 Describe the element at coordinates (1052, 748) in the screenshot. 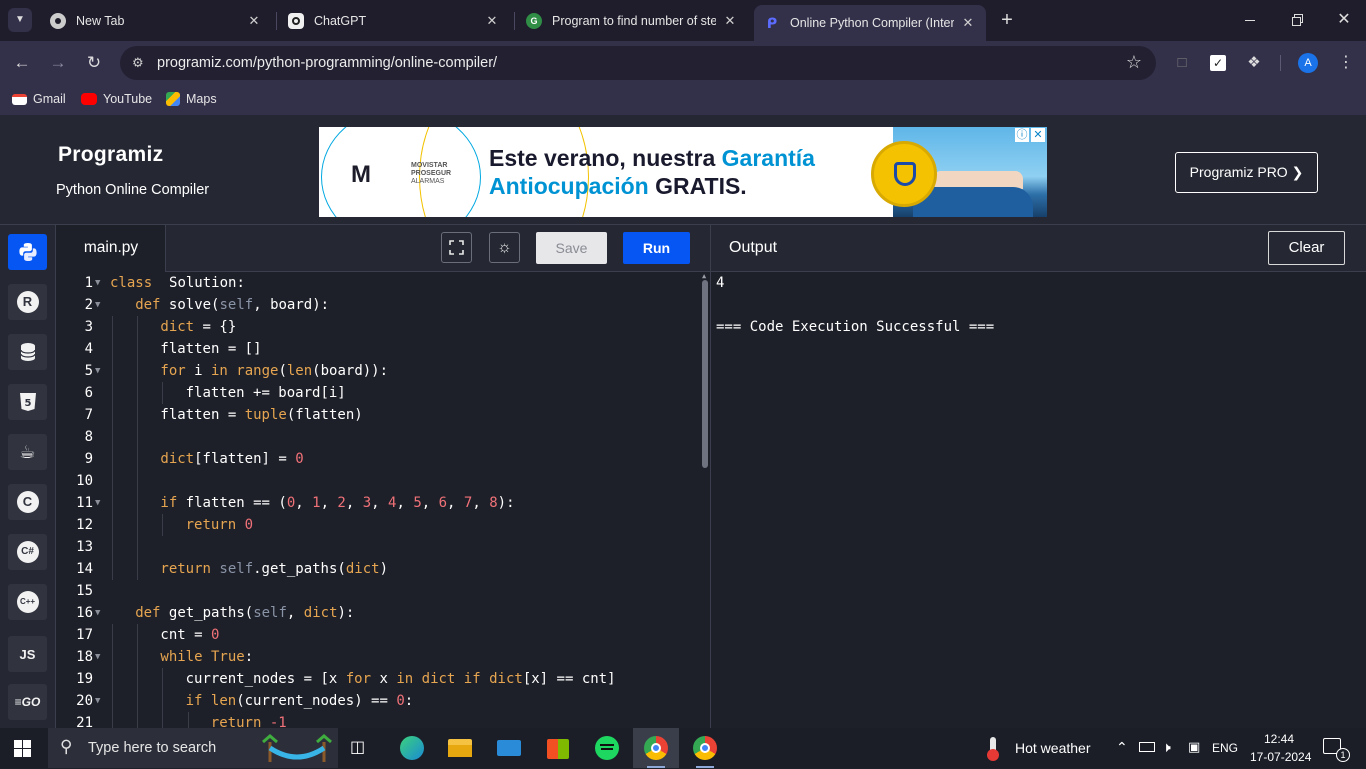

I see `weather-text: Hot weather` at that location.